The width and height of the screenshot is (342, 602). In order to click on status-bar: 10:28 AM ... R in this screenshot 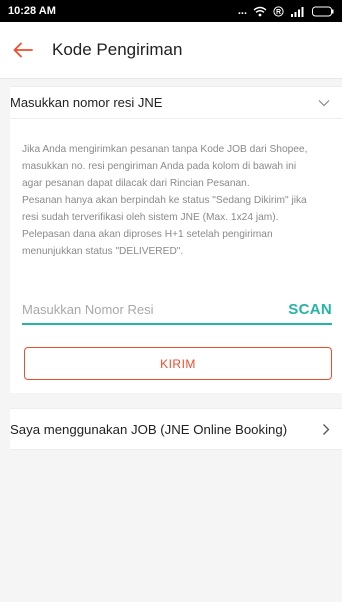, I will do `click(171, 11)`.